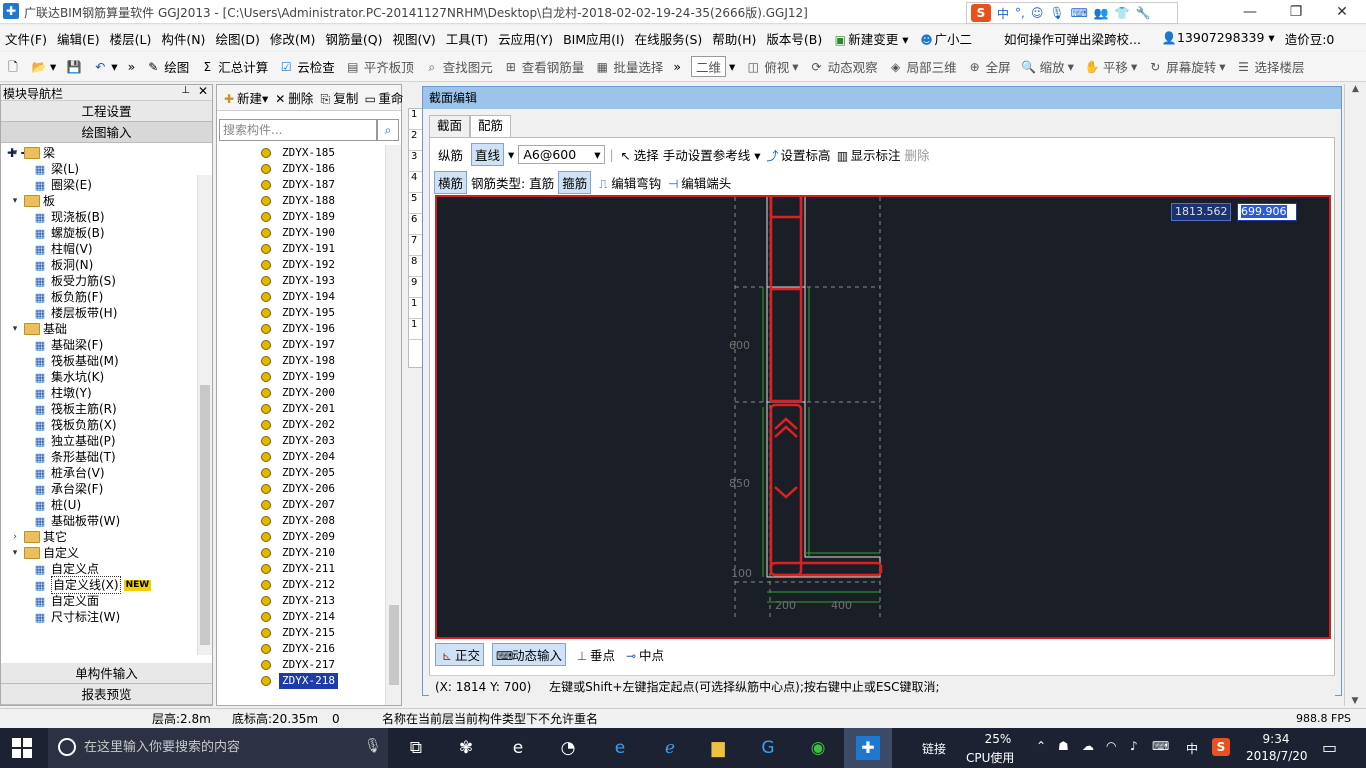 The height and width of the screenshot is (768, 1366). What do you see at coordinates (301, 489) in the screenshot?
I see `component-list-item: ZDYX-206` at bounding box center [301, 489].